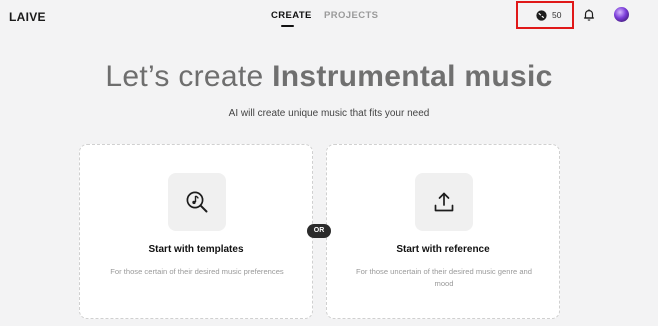  What do you see at coordinates (319, 231) in the screenshot?
I see `or-divider: OR` at bounding box center [319, 231].